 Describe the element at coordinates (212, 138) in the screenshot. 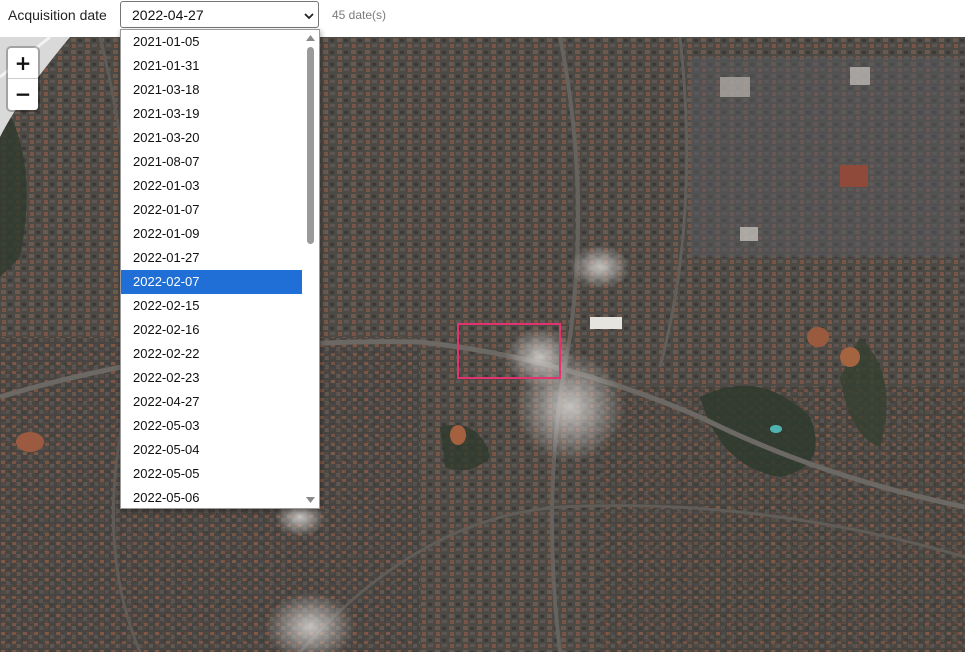

I see `date-option: 2021-03-20` at that location.